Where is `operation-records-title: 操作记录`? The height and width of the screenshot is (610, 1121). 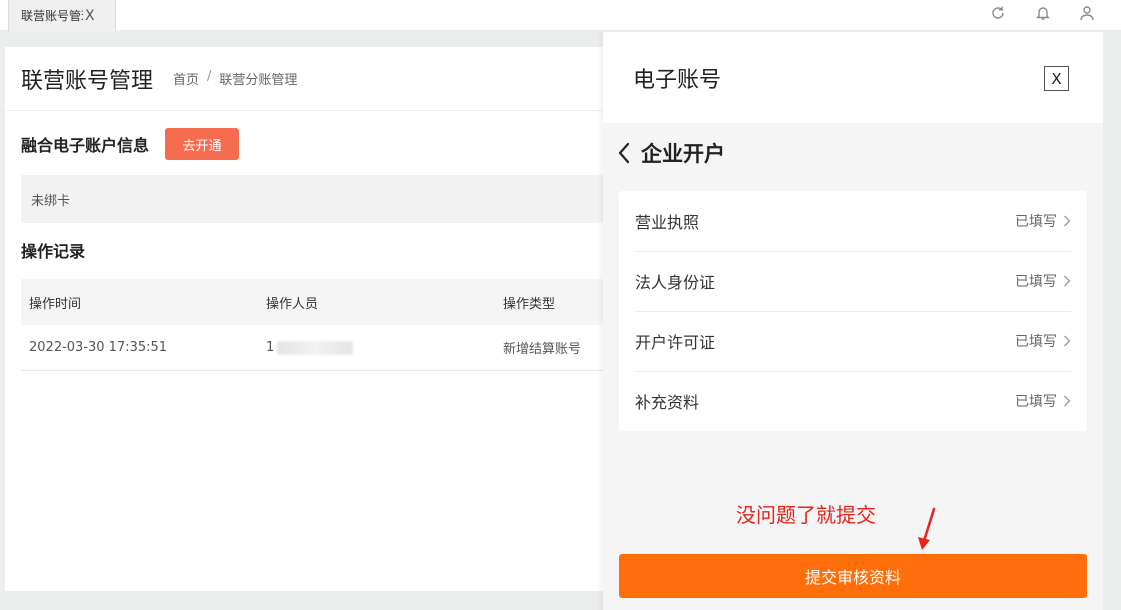
operation-records-title: 操作记录 is located at coordinates (53, 251).